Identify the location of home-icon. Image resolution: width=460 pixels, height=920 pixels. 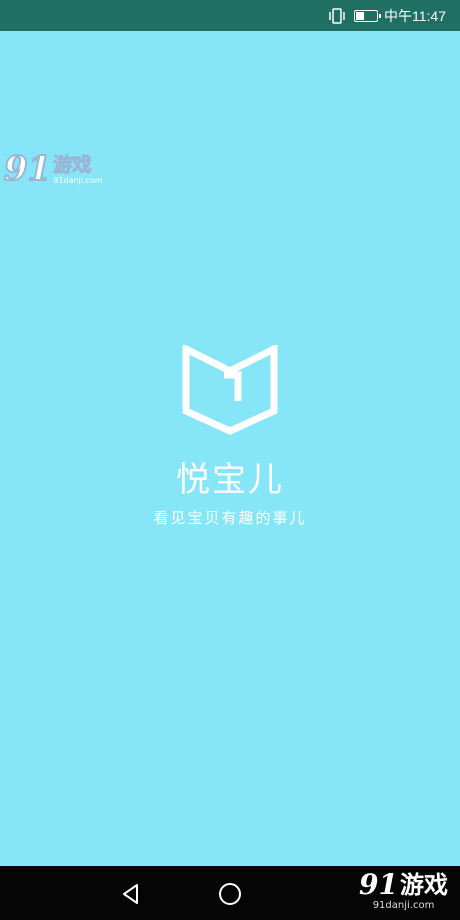
(230, 894).